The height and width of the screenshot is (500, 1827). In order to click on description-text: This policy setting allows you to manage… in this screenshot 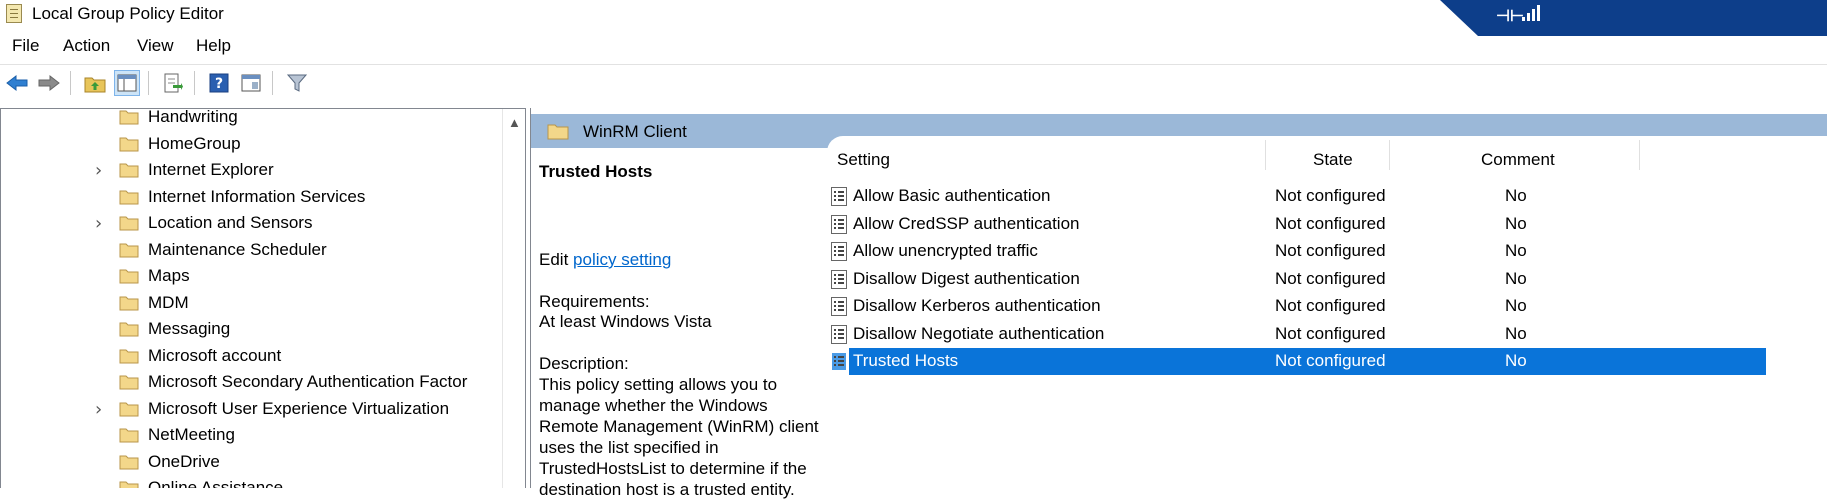, I will do `click(679, 437)`.